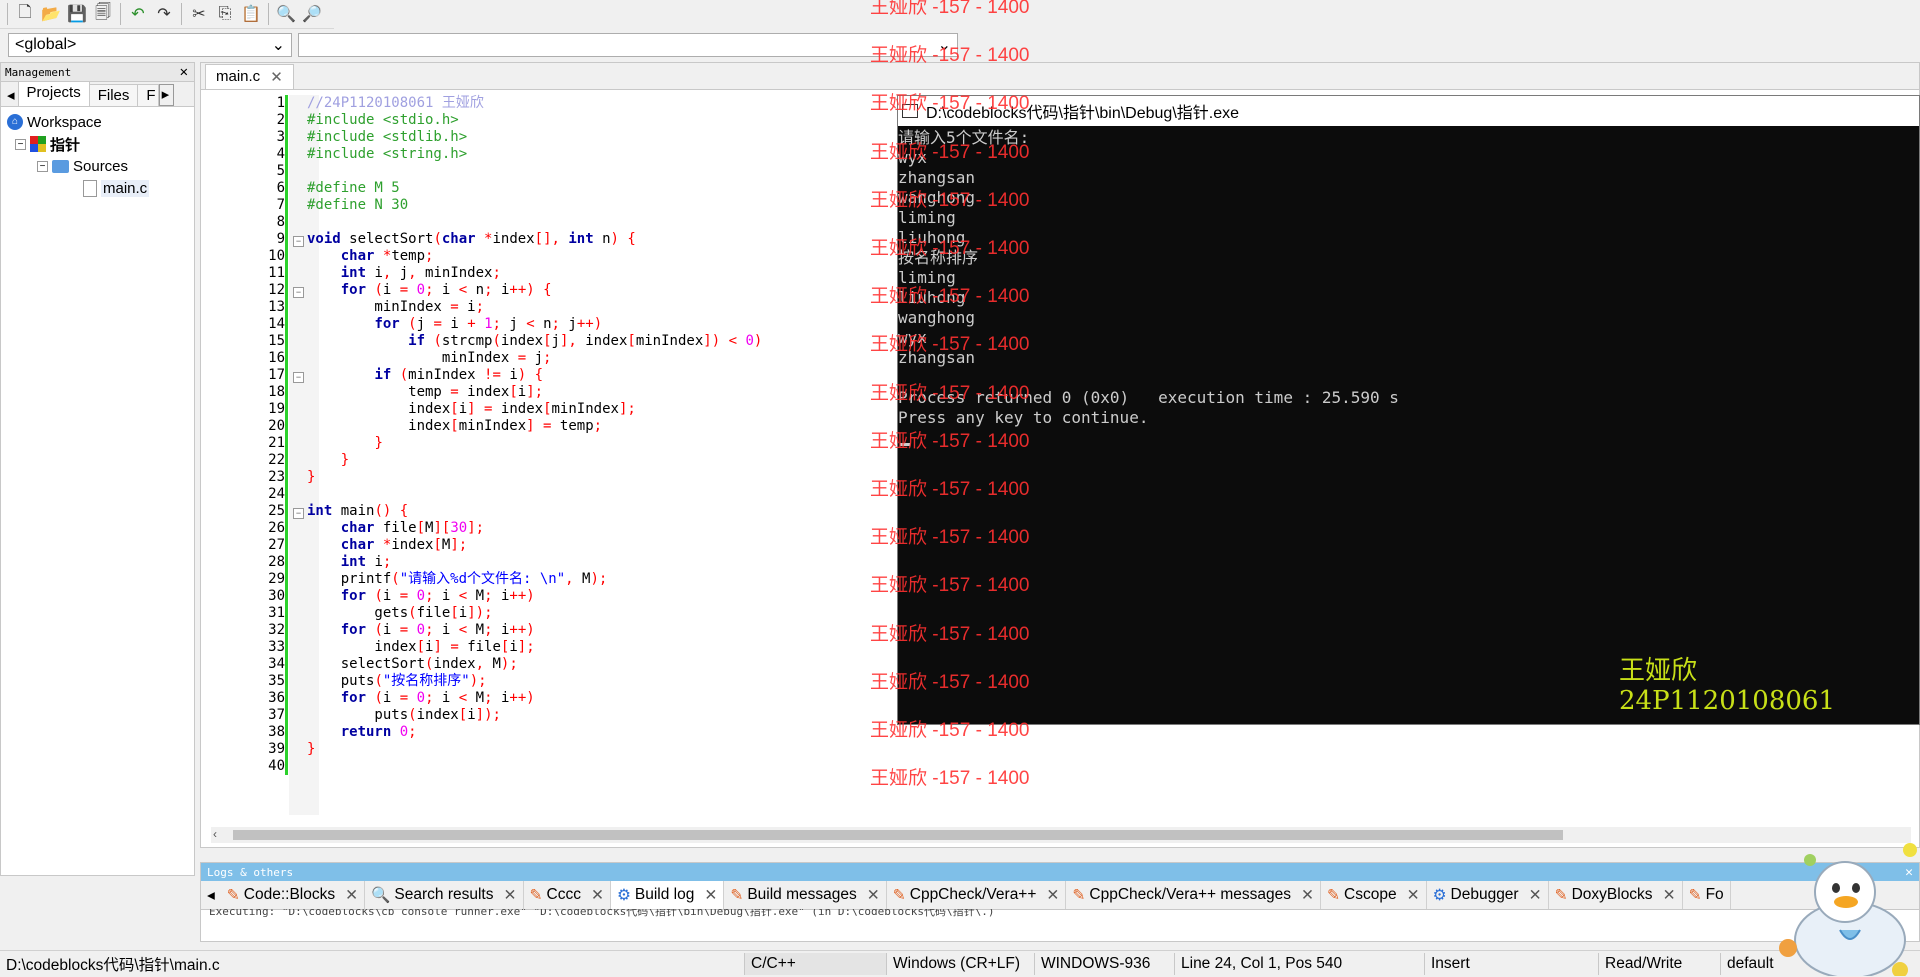 This screenshot has width=1920, height=977. I want to click on scroll-right-icon: ▸, so click(166, 95).